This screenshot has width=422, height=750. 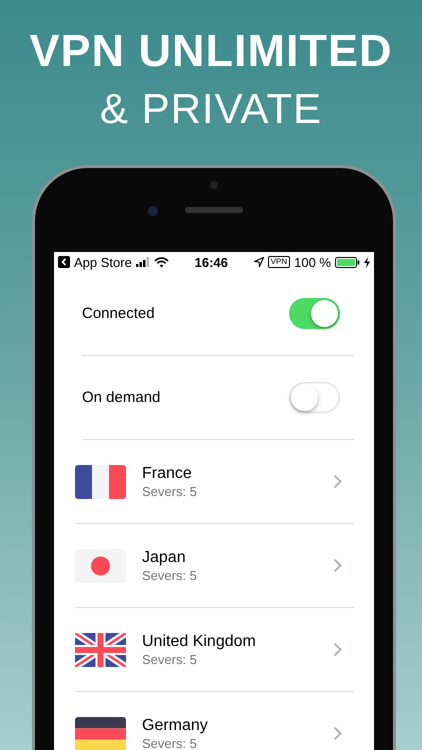 What do you see at coordinates (64, 262) in the screenshot?
I see `back-icon` at bounding box center [64, 262].